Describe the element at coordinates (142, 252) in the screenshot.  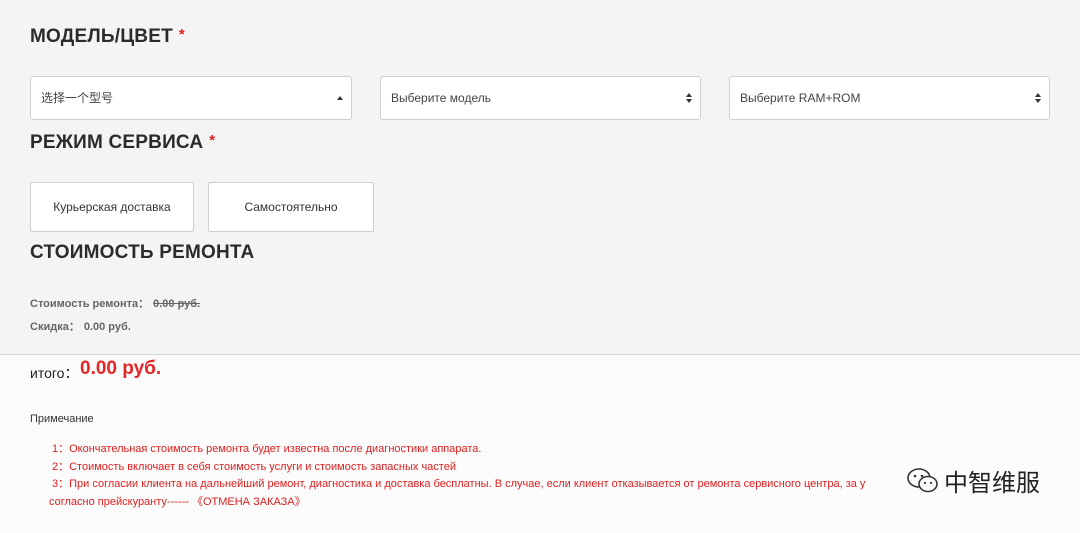
I see `cost-section-title: СТОИМОСТЬ РЕМОНТА` at that location.